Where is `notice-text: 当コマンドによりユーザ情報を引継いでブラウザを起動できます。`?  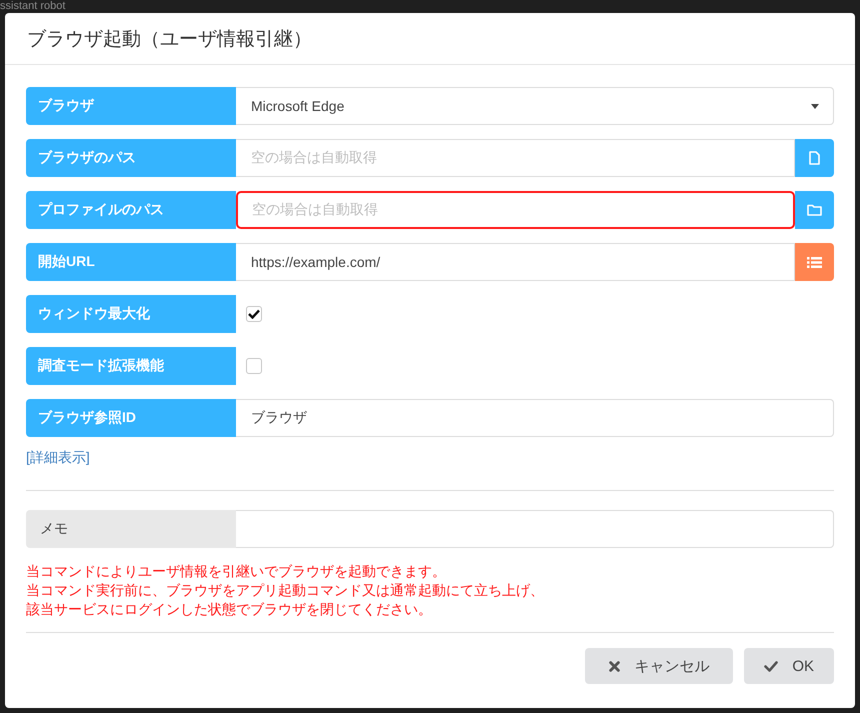
notice-text: 当コマンドによりユーザ情報を引継いでブラウザを起動できます。 is located at coordinates (236, 571).